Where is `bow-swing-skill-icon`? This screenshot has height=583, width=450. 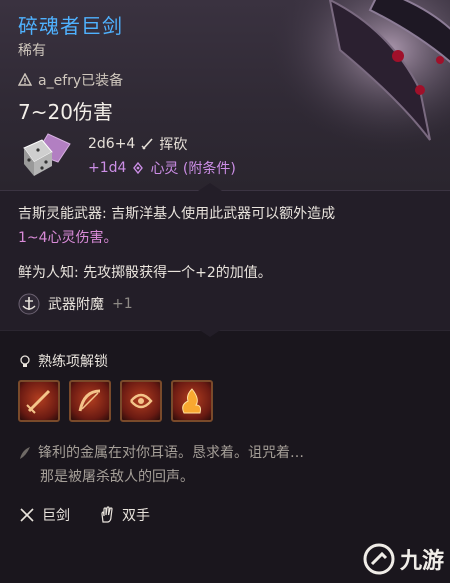 bow-swing-skill-icon is located at coordinates (90, 401).